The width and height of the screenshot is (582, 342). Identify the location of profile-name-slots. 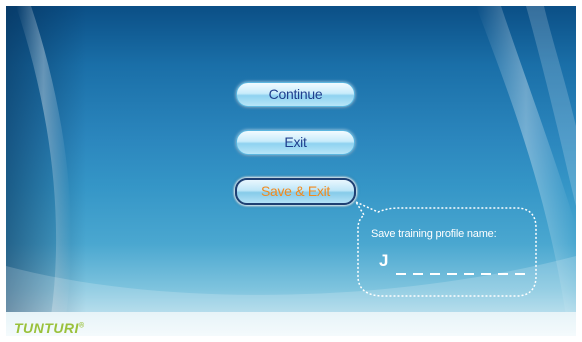
(463, 274).